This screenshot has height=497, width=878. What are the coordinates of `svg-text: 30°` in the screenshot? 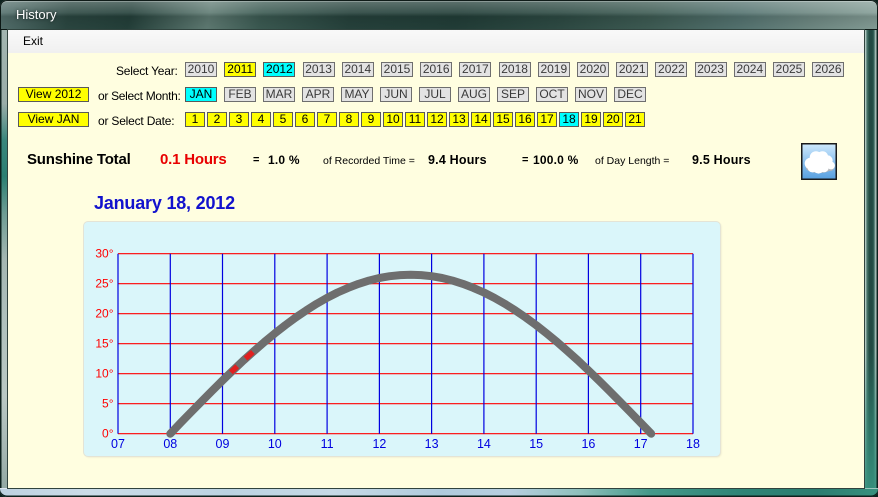 It's located at (104, 254).